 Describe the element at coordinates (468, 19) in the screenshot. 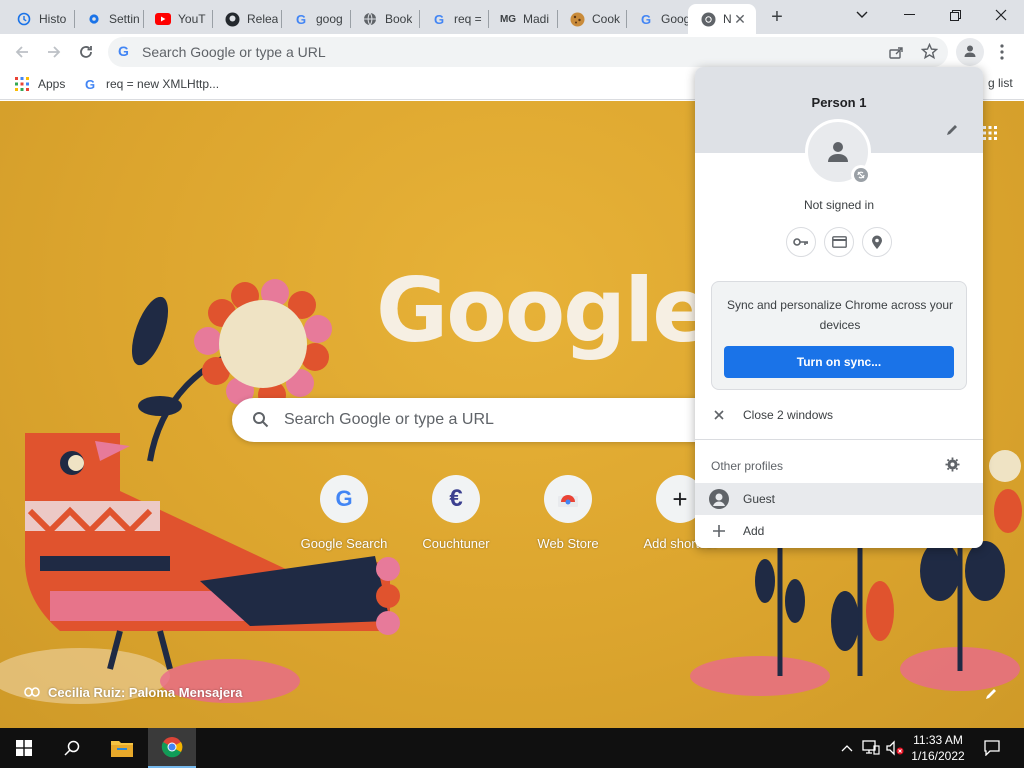

I see `tab-label: req =` at that location.